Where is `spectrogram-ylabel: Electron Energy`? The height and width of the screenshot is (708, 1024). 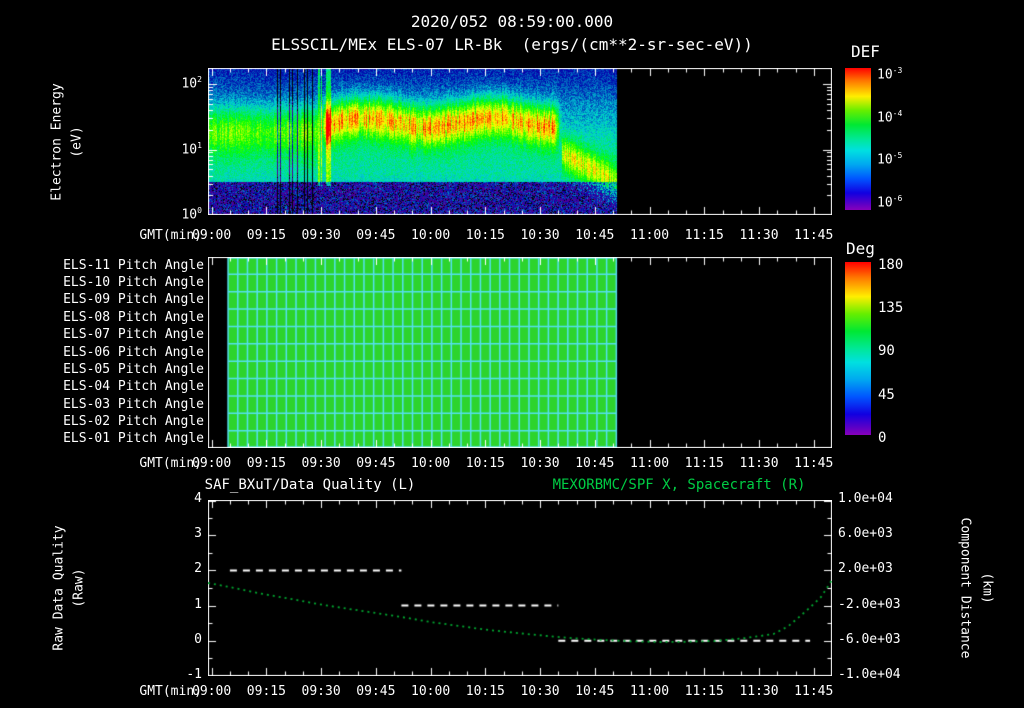 spectrogram-ylabel: Electron Energy is located at coordinates (57, 142).